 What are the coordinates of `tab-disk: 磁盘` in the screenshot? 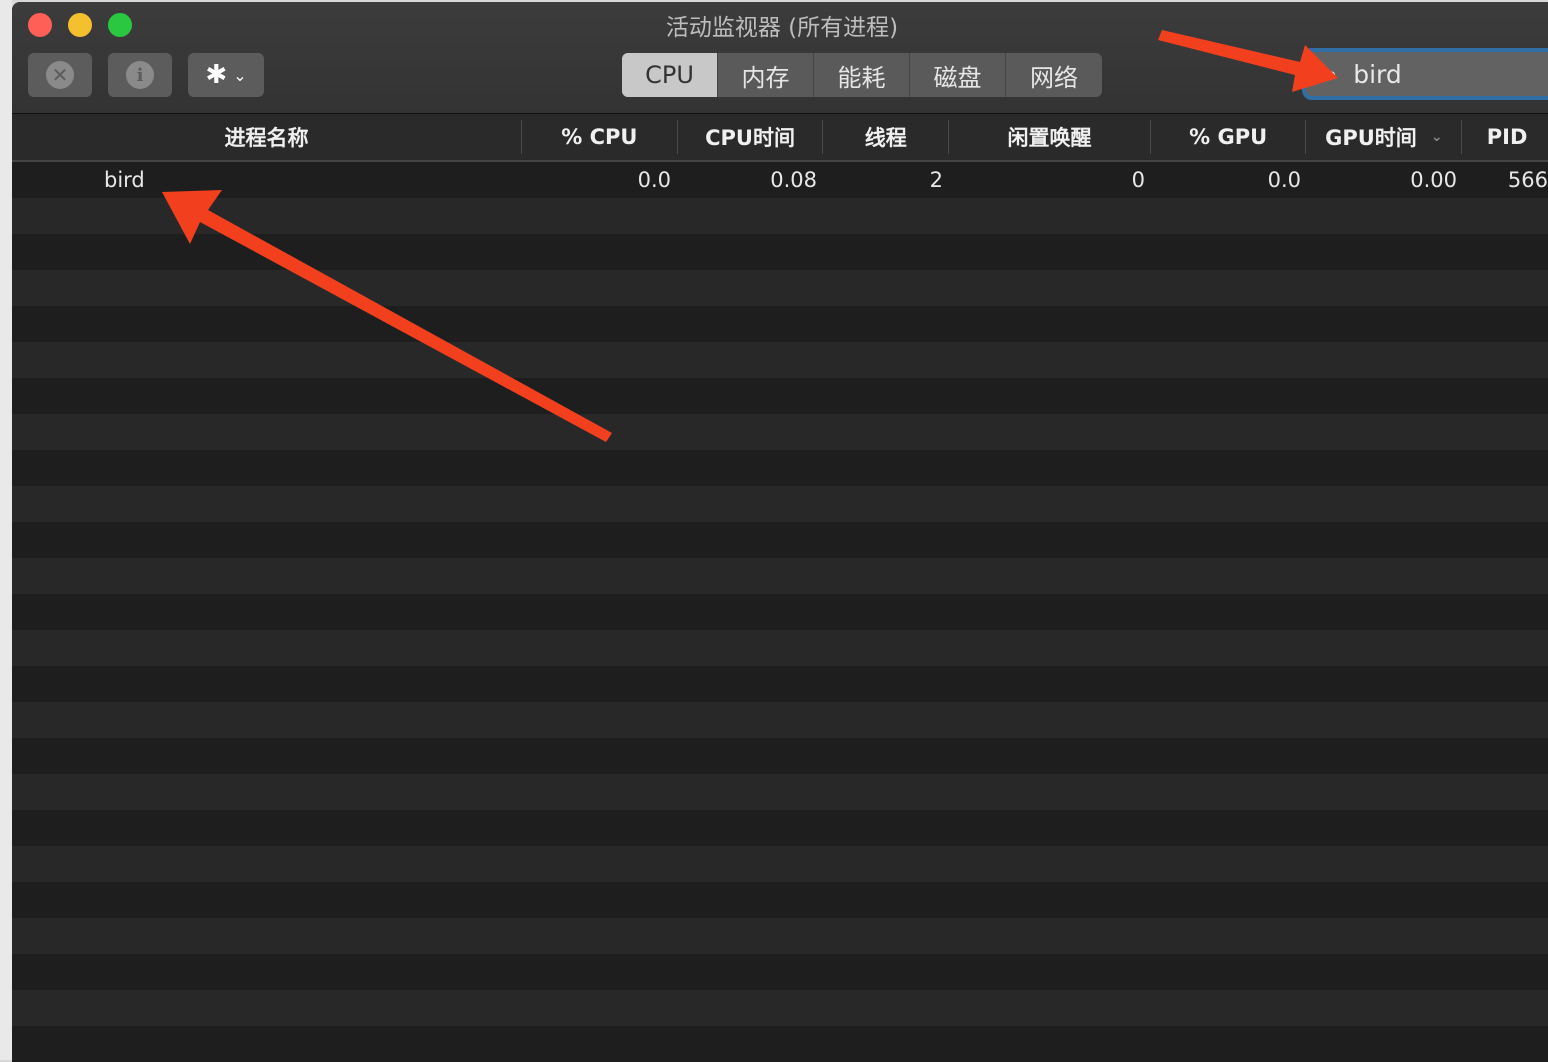 It's located at (958, 75).